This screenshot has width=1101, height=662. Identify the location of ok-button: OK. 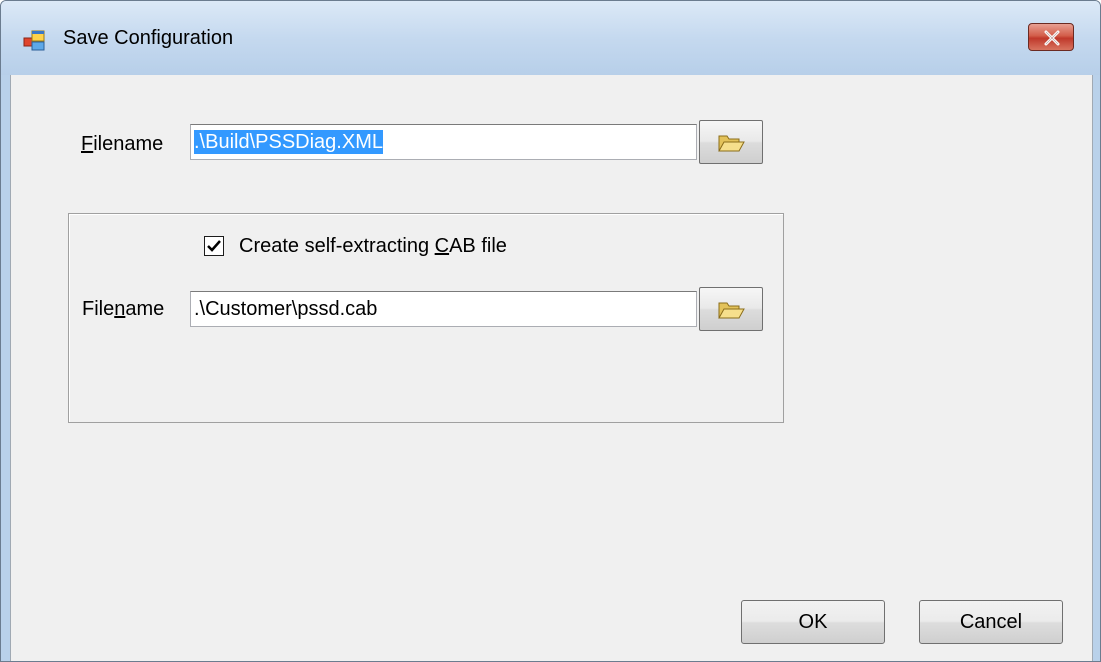
(813, 622).